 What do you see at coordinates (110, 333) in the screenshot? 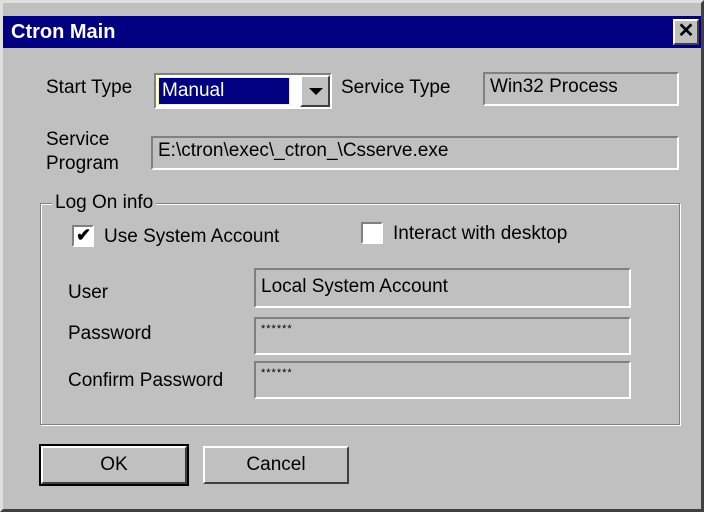
I see `password-label: Password` at bounding box center [110, 333].